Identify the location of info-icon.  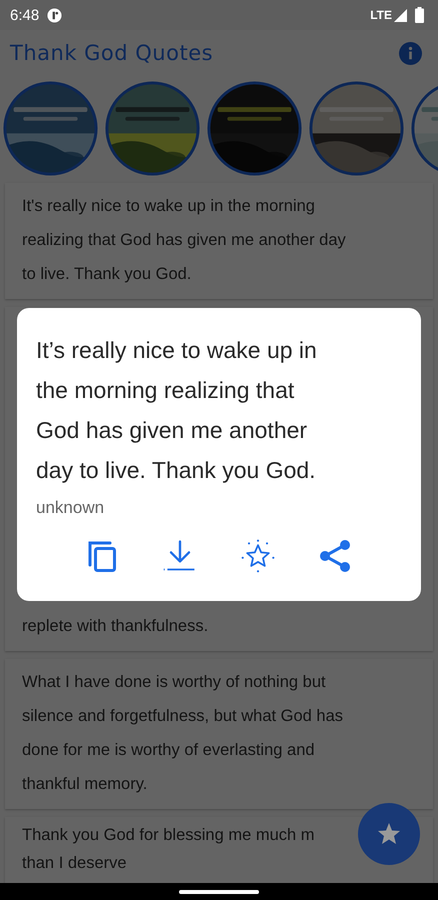
(410, 53).